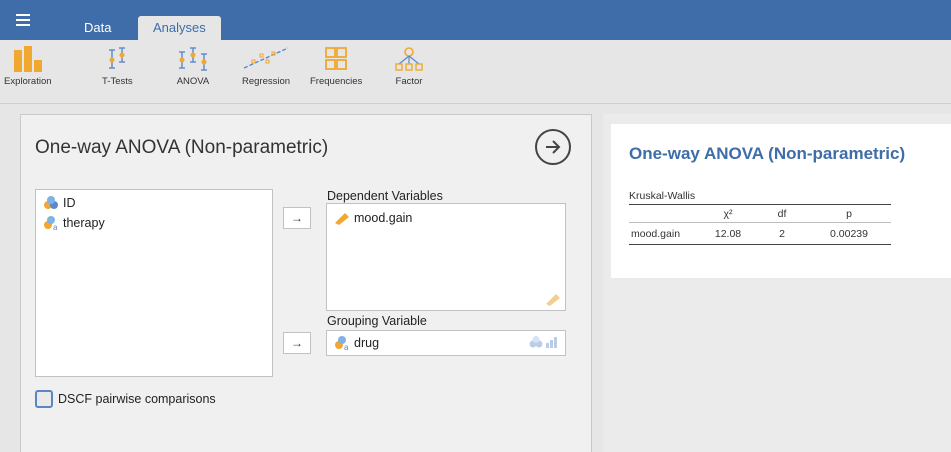 Image resolution: width=951 pixels, height=452 pixels. Describe the element at coordinates (84, 223) in the screenshot. I see `variable-name: therapy` at that location.